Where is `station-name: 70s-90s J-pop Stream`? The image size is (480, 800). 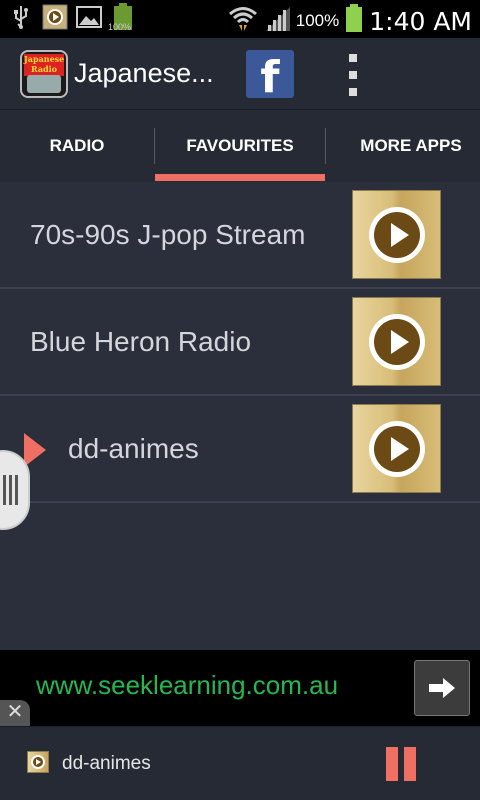
station-name: 70s-90s J-pop Stream is located at coordinates (168, 234).